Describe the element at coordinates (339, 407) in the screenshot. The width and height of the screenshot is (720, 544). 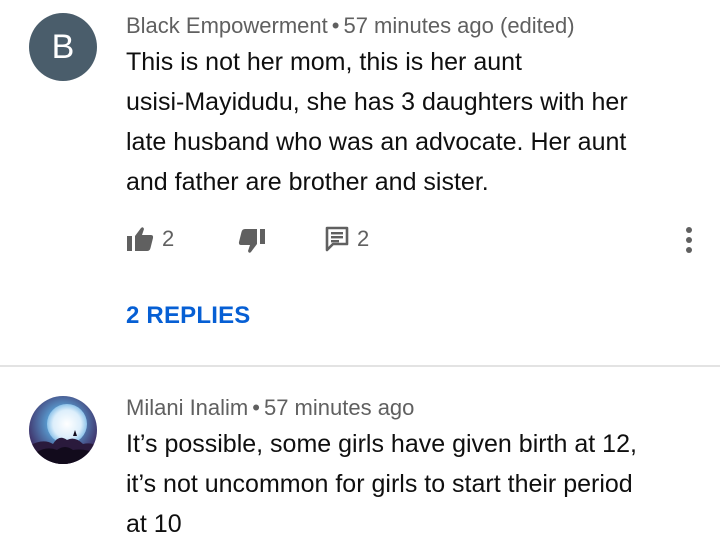
I see `timestamp: 57 minutes ago` at that location.